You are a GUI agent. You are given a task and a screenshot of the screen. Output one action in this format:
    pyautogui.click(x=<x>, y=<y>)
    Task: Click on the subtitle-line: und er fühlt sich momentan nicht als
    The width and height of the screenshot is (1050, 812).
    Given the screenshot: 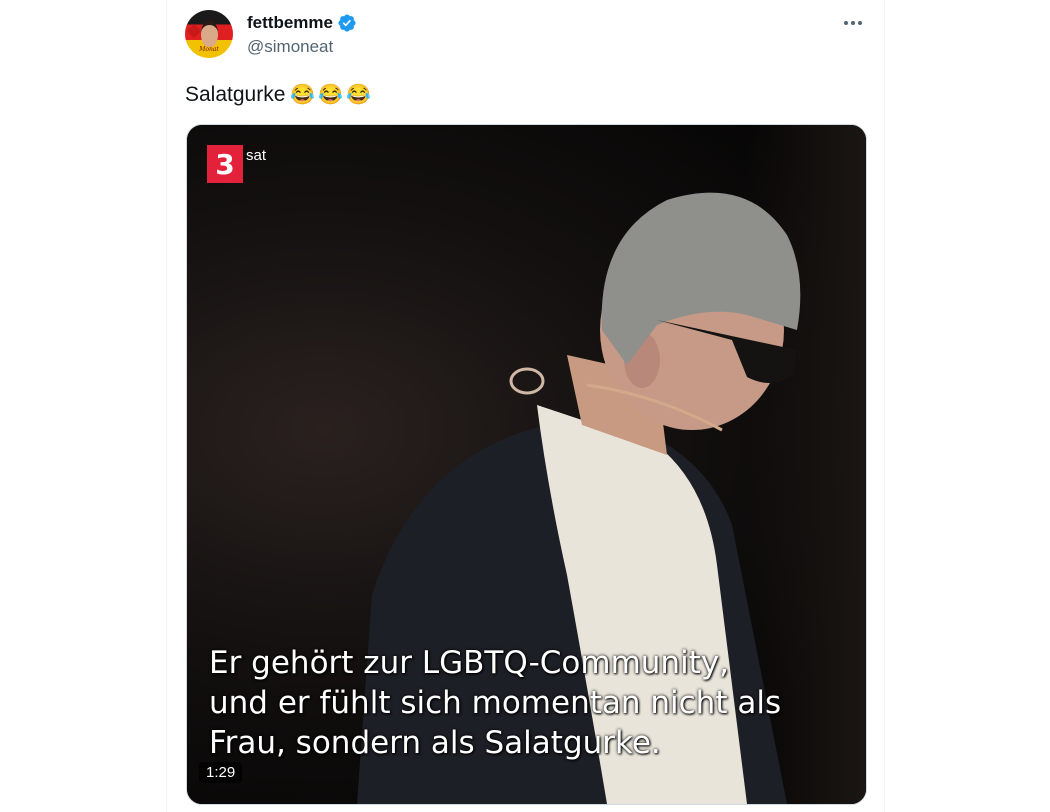 What is the action you would take?
    pyautogui.click(x=495, y=703)
    